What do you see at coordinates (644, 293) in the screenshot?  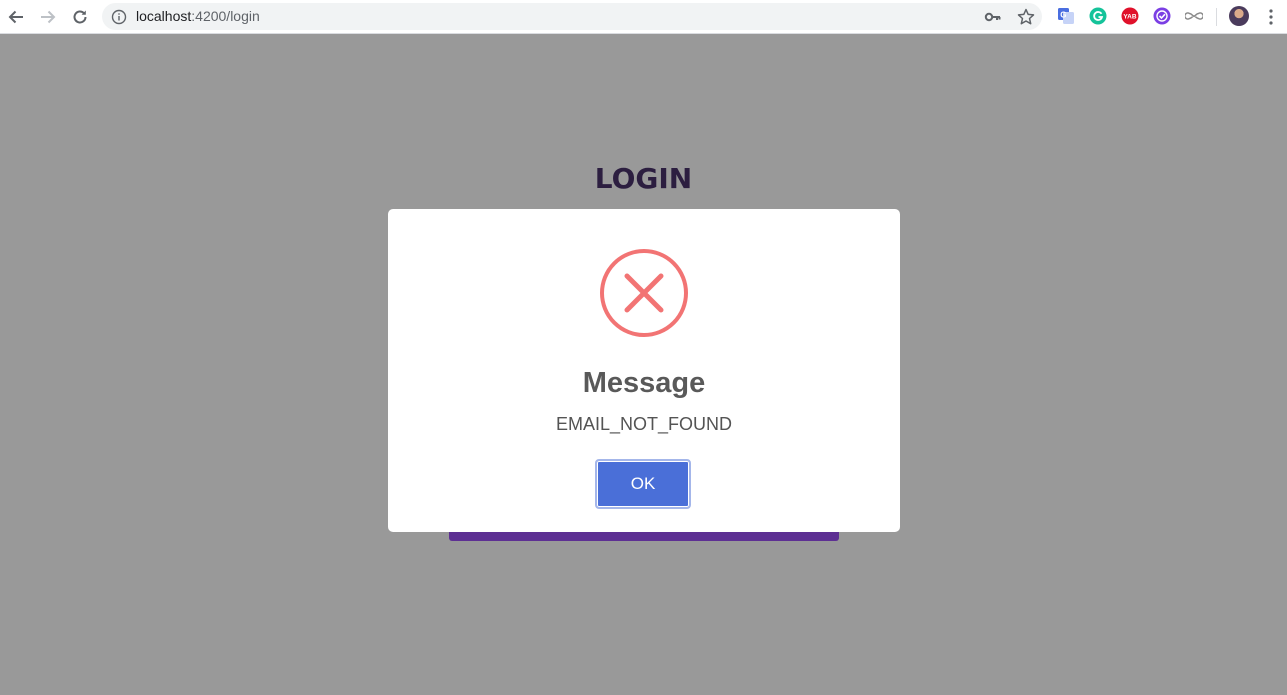 I see `error-x-icon` at bounding box center [644, 293].